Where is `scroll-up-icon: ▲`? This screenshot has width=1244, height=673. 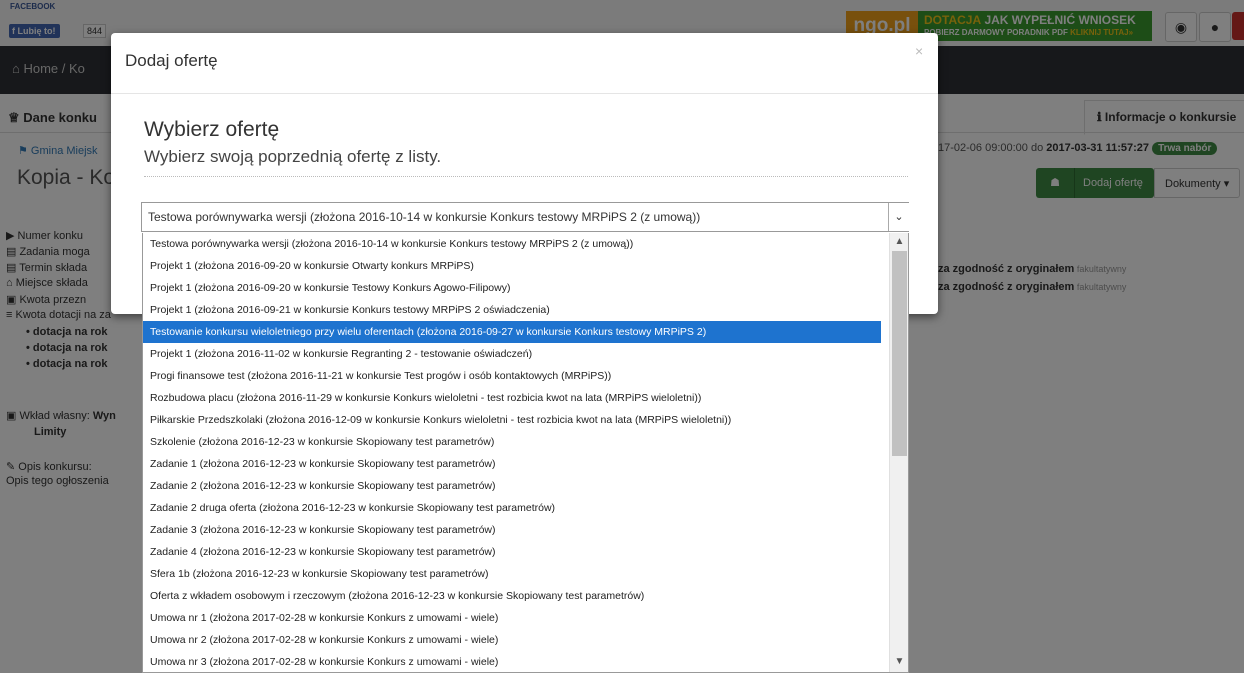 scroll-up-icon: ▲ is located at coordinates (899, 242).